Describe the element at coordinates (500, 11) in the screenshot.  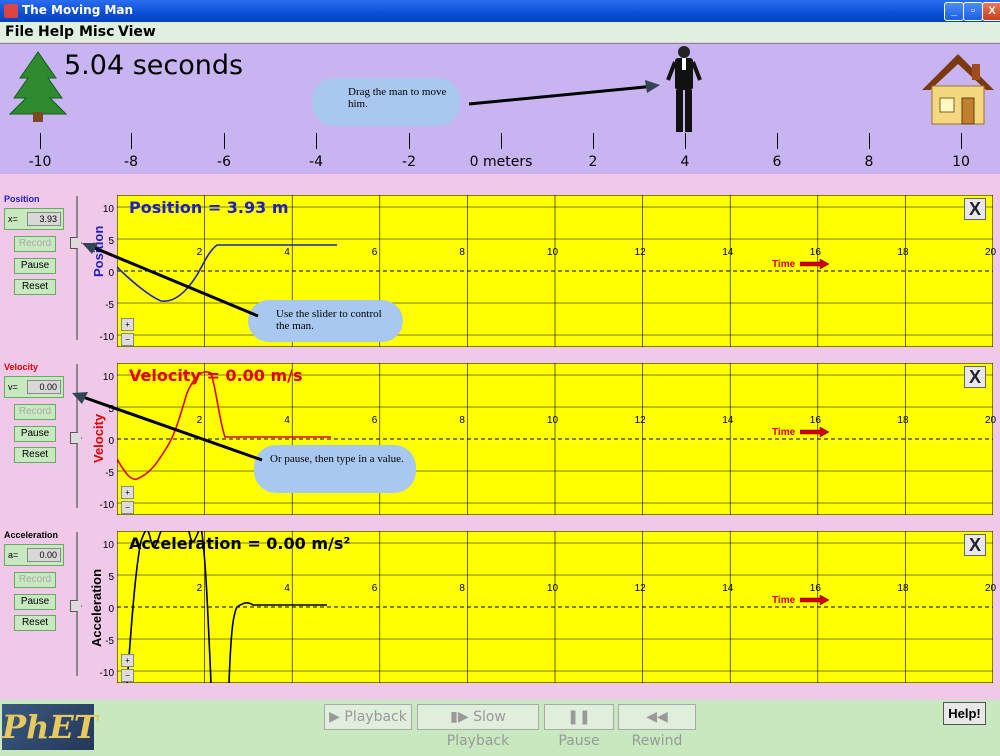
I see `title-bar: The Moving Man _ ▫ X` at that location.